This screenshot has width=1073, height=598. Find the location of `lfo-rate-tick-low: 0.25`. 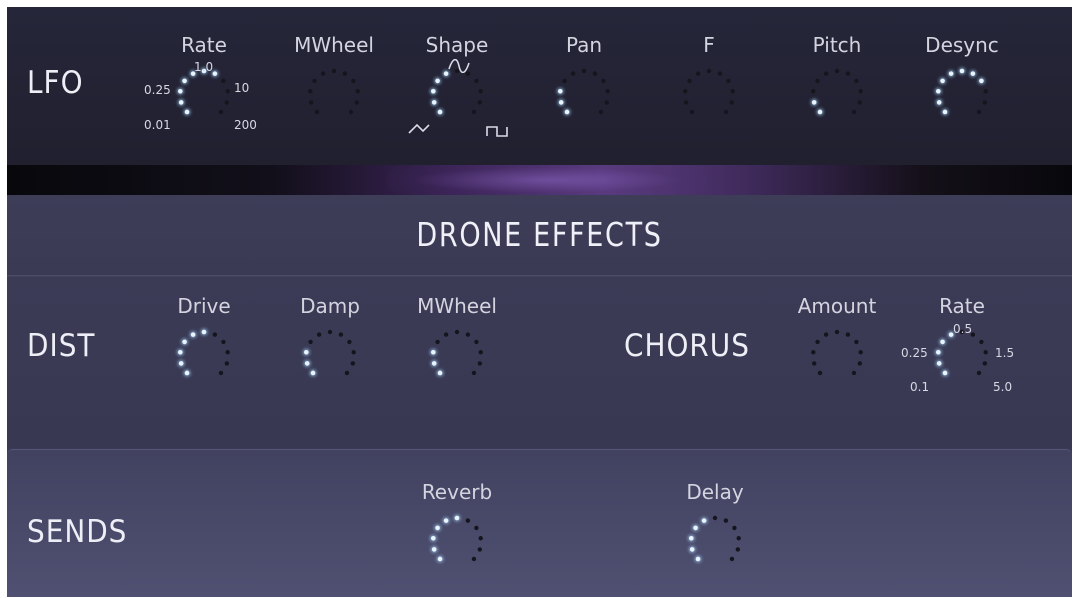

lfo-rate-tick-low: 0.25 is located at coordinates (157, 90).